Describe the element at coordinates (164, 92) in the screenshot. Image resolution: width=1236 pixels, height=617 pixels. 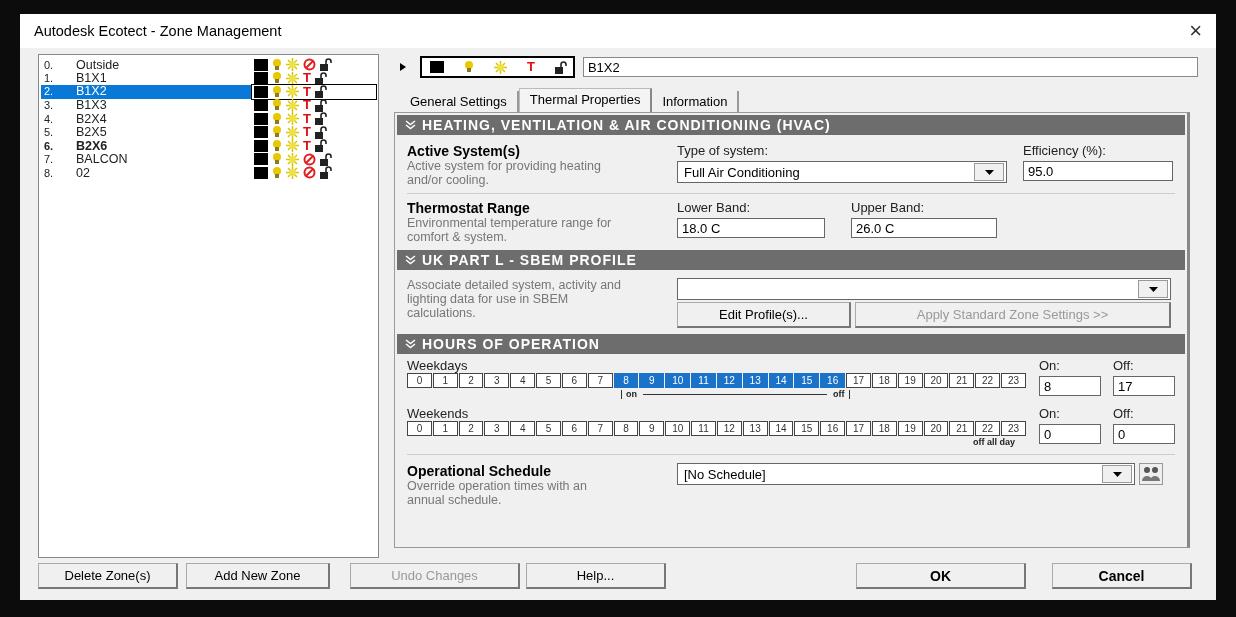
I see `zone-name: B1X2` at that location.